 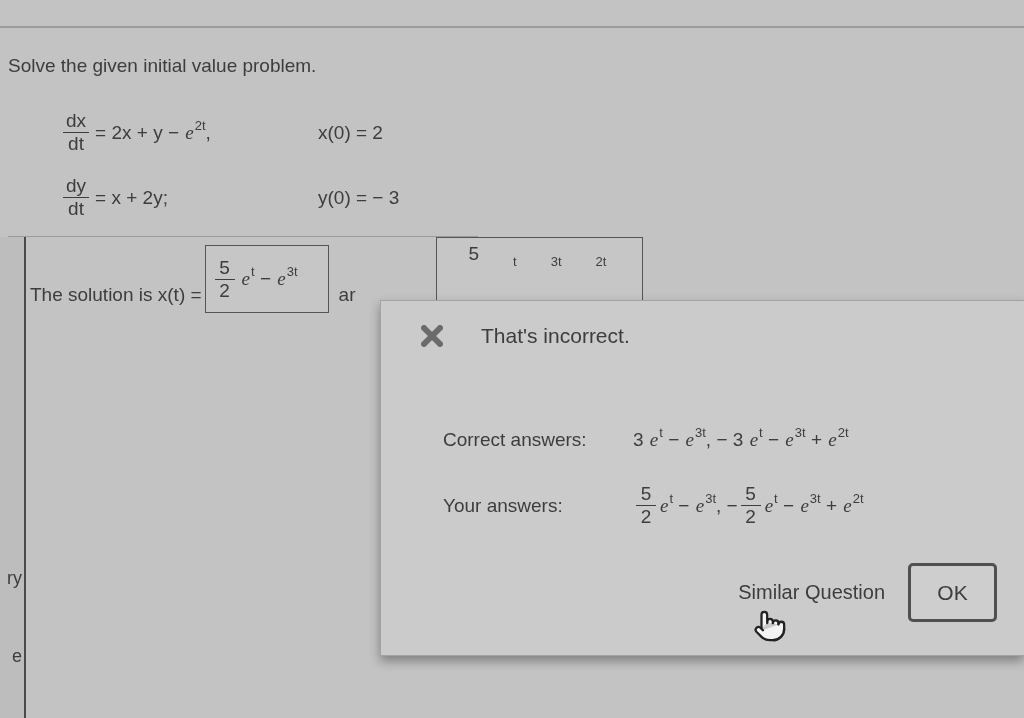 What do you see at coordinates (153, 132) in the screenshot?
I see `equation-text: = 2x + y − e$^{2t}$,` at bounding box center [153, 132].